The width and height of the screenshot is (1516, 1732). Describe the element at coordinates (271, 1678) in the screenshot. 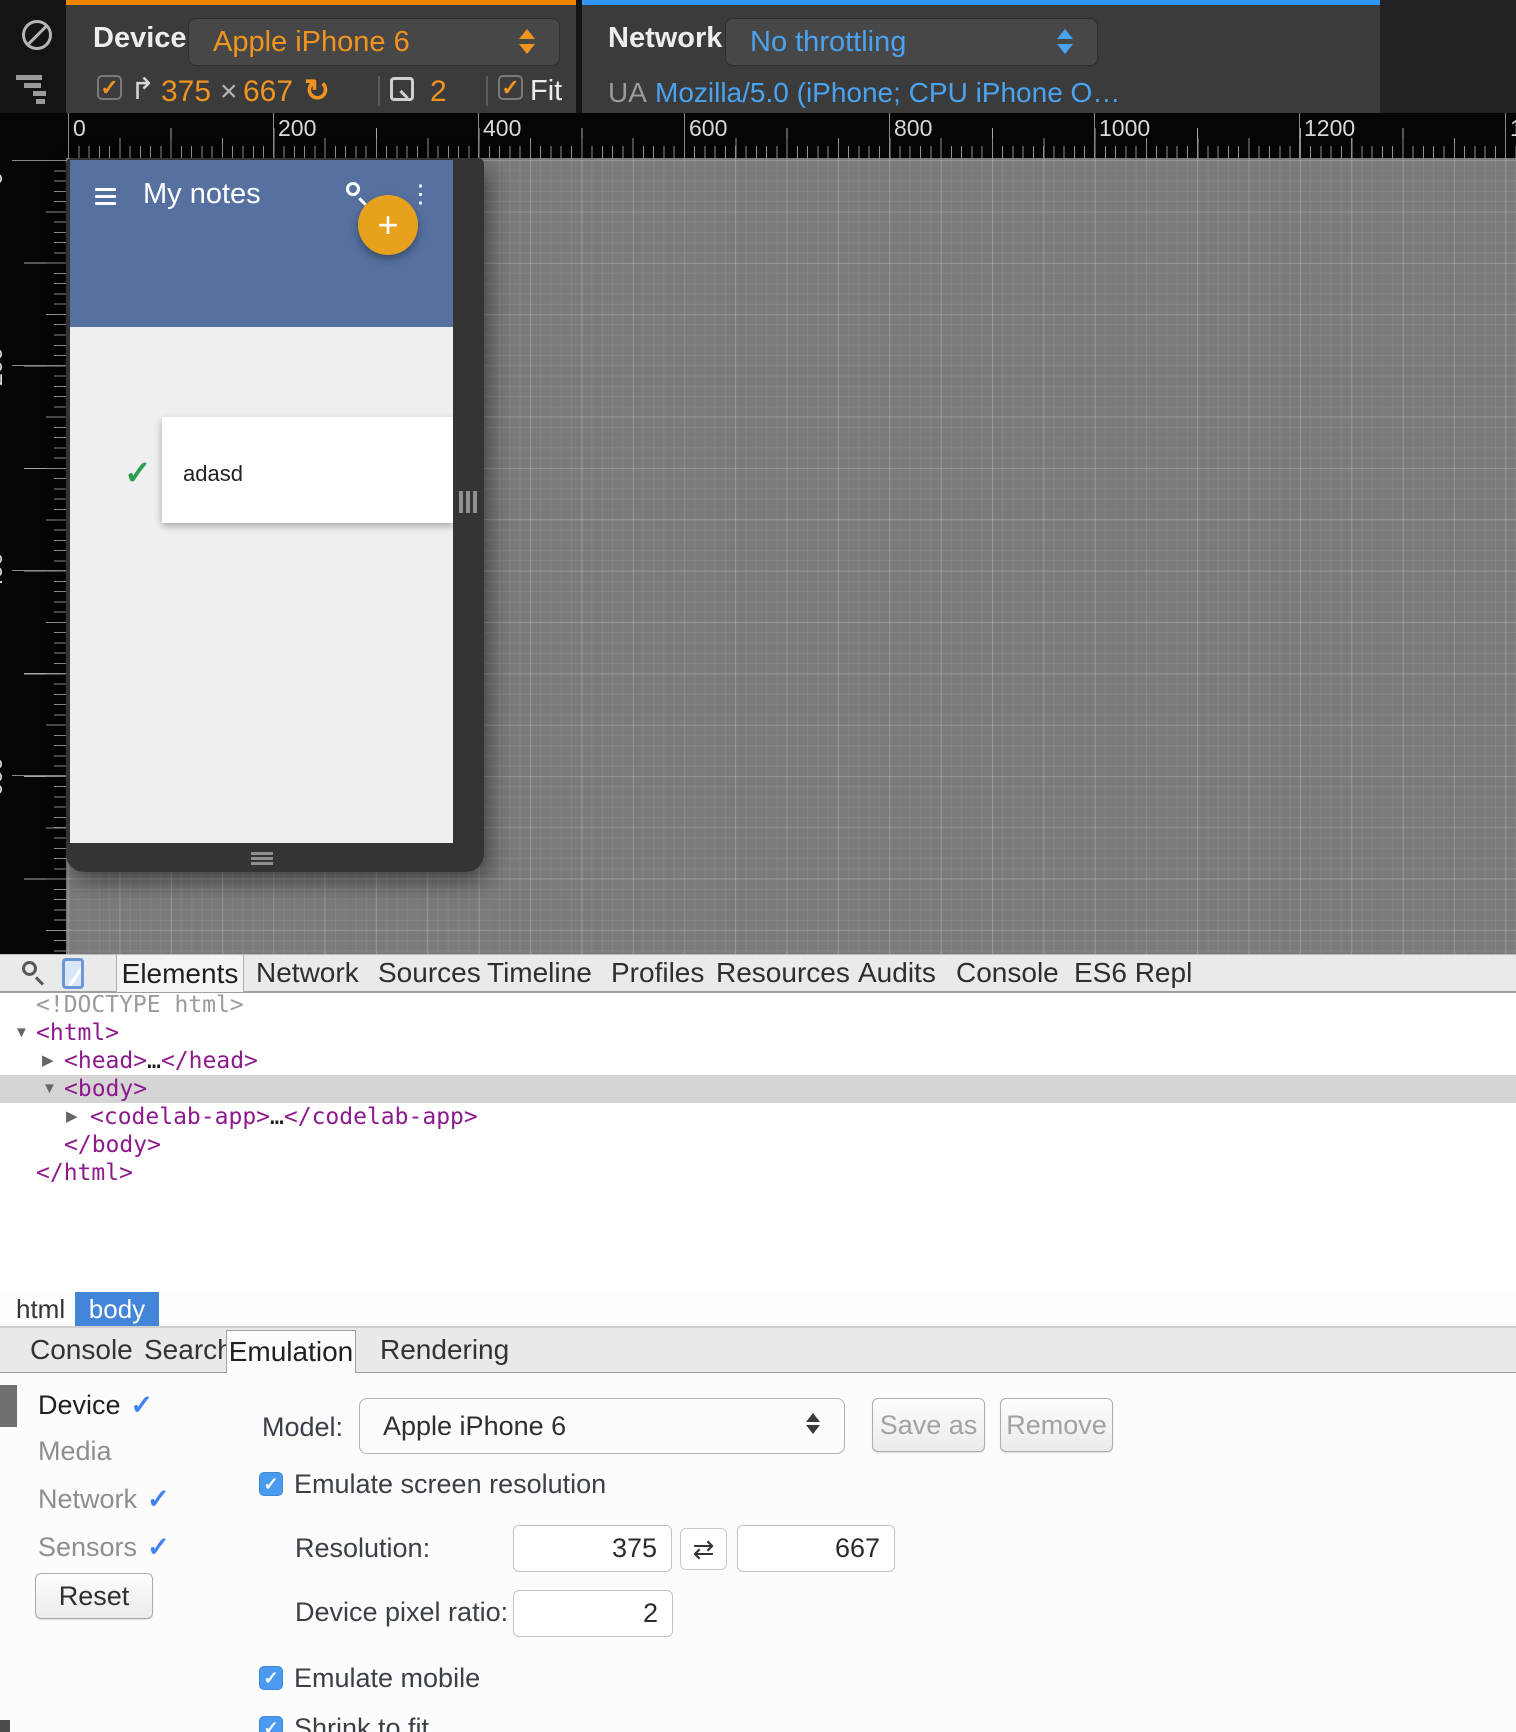

I see `emulate-mobile-checkbox: ✓` at that location.